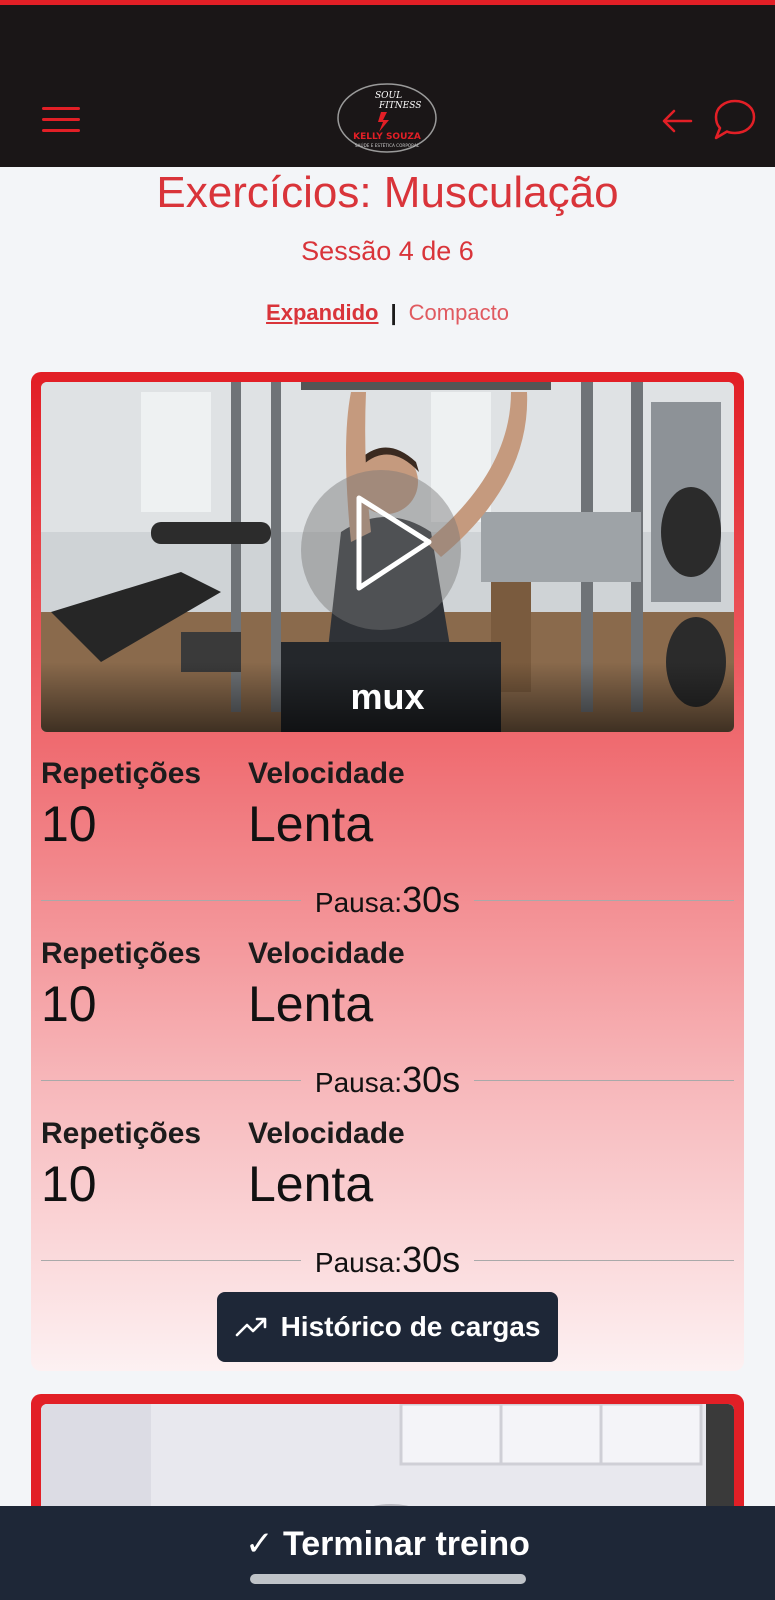 The image size is (775, 1600). Describe the element at coordinates (459, 312) in the screenshot. I see `compact-view-link: Compacto` at that location.